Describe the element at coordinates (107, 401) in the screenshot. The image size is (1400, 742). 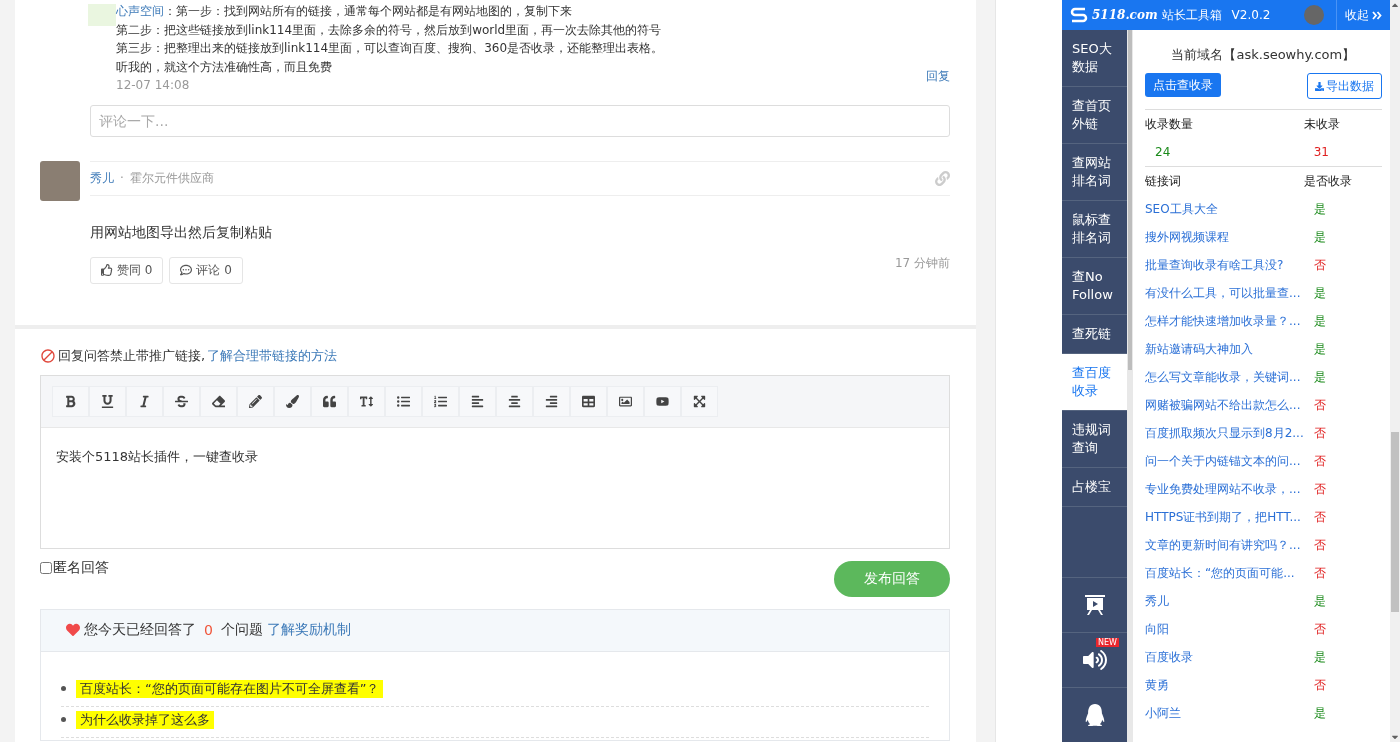
I see `underline-button` at that location.